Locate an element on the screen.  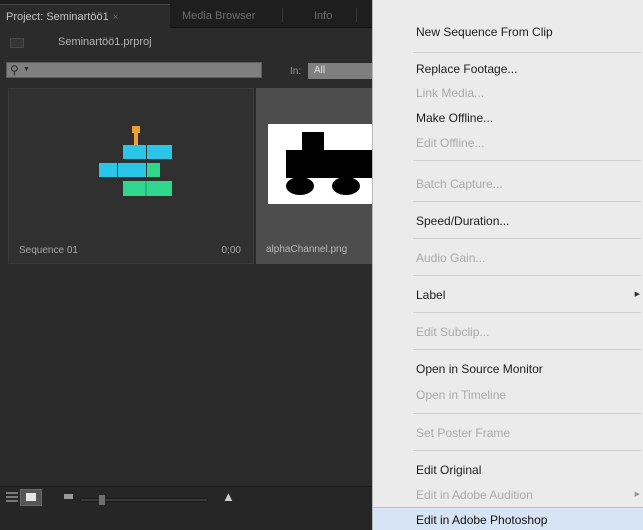
menu-item-edit-in-adobe-photoshop: Edit in Adobe Photoshop is located at coordinates (508, 518).